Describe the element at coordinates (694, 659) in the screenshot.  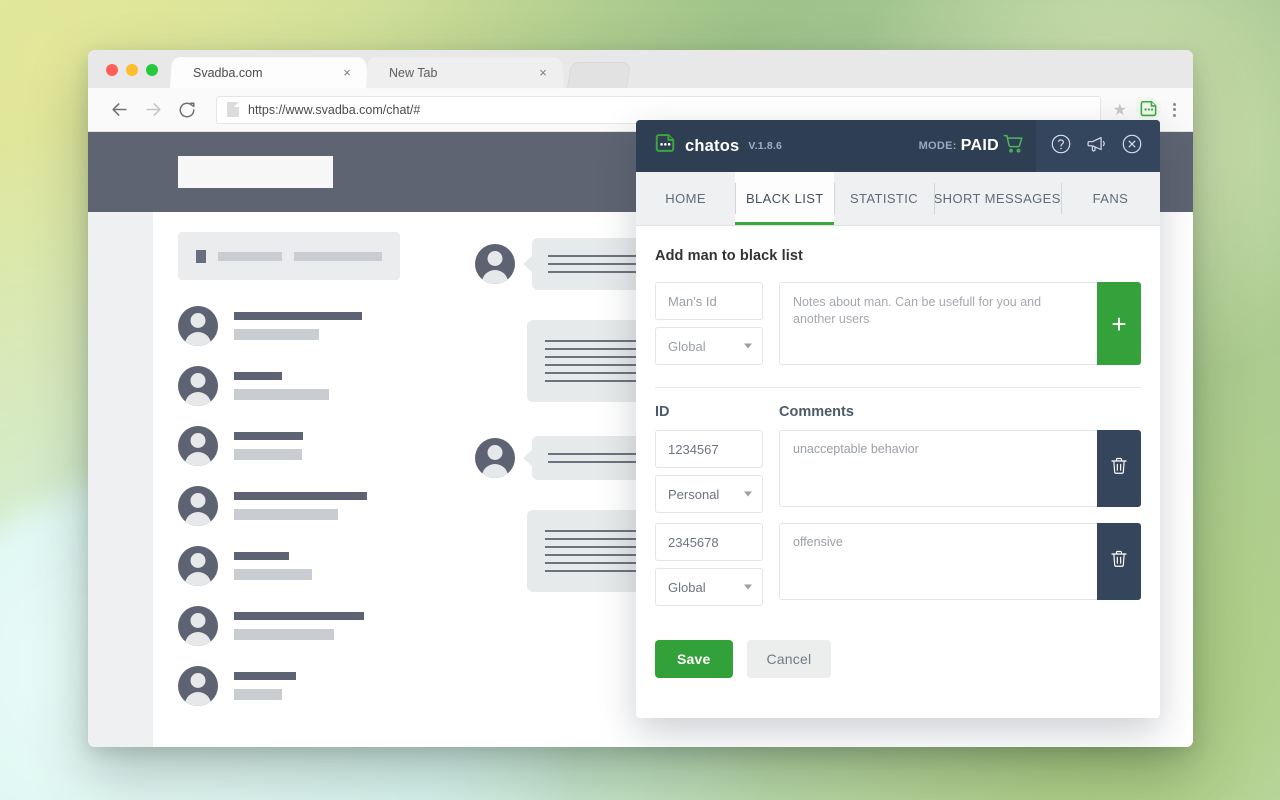
I see `save-button: Save` at that location.